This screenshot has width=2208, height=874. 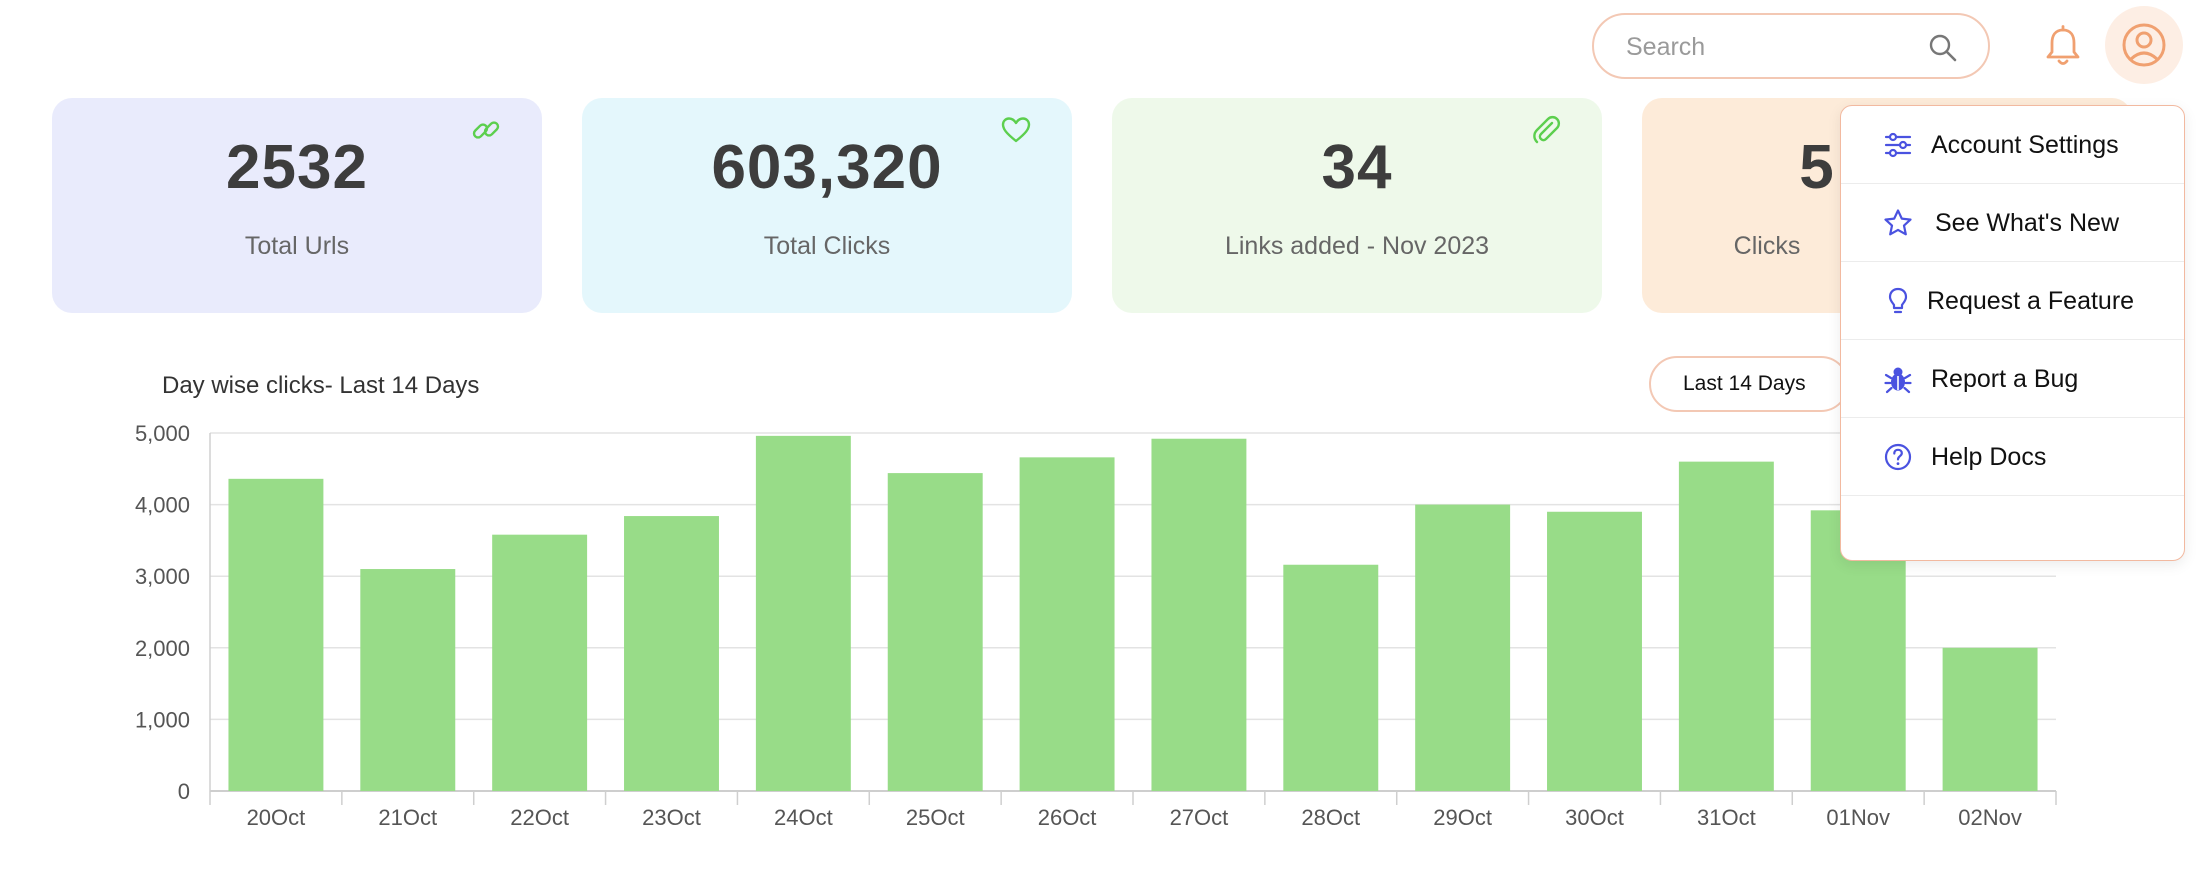 I want to click on stat-value: 603,320, so click(x=827, y=167).